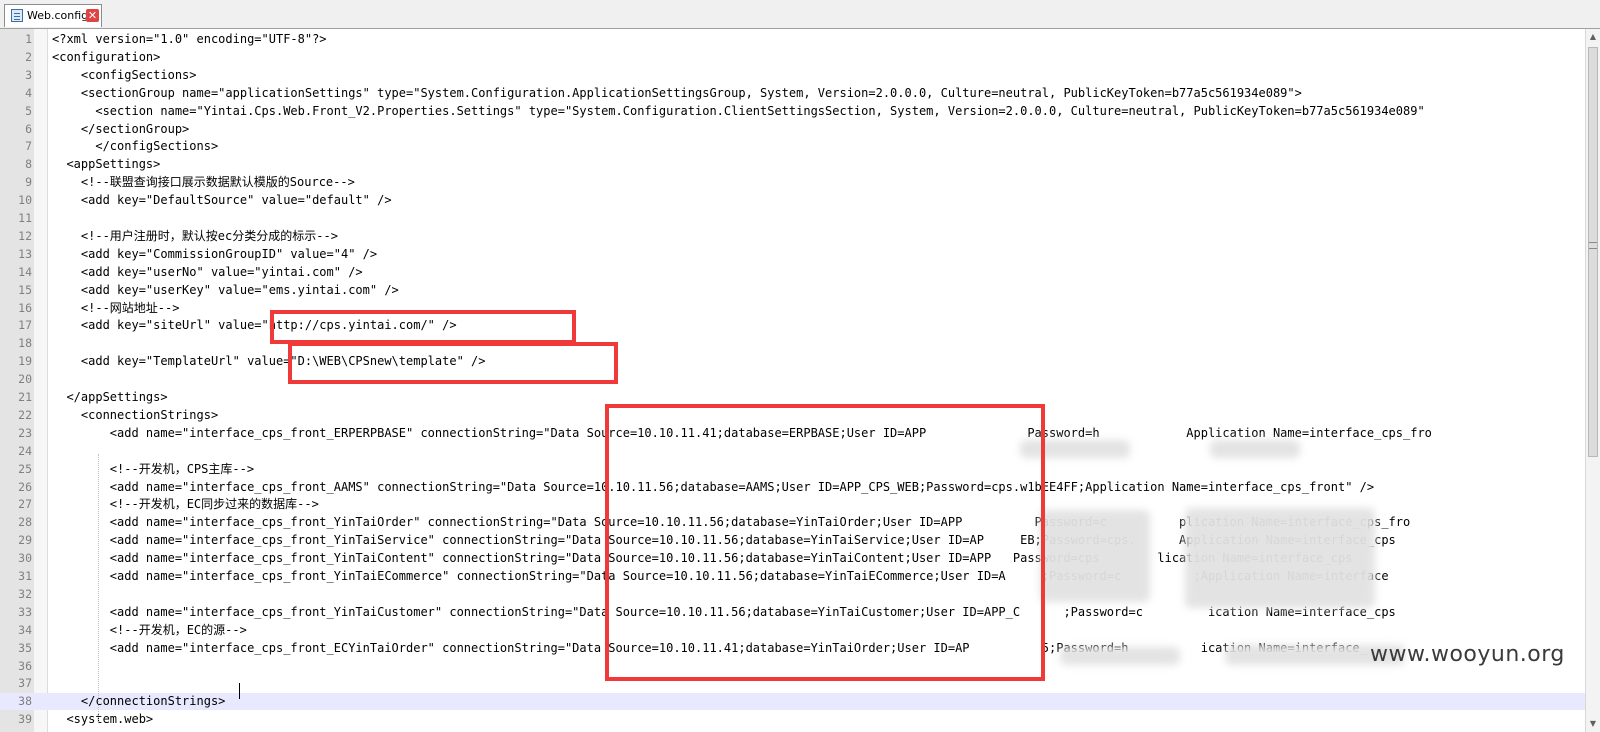 This screenshot has width=1600, height=732. I want to click on line-number: 39, so click(25, 719).